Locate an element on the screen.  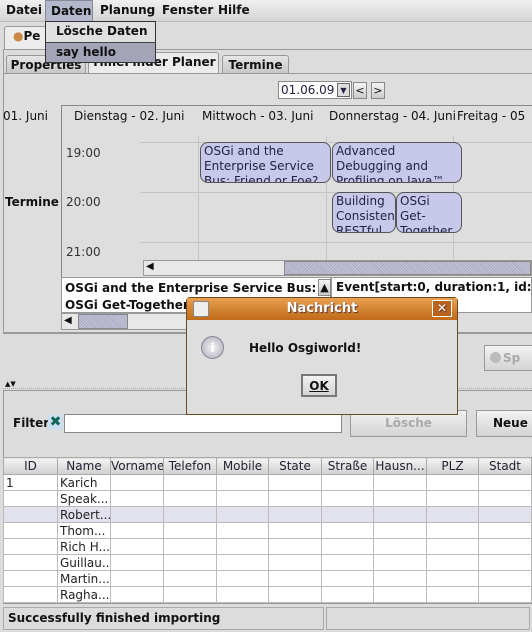
collapse-arrows-icon: ▲▼ is located at coordinates (10, 384).